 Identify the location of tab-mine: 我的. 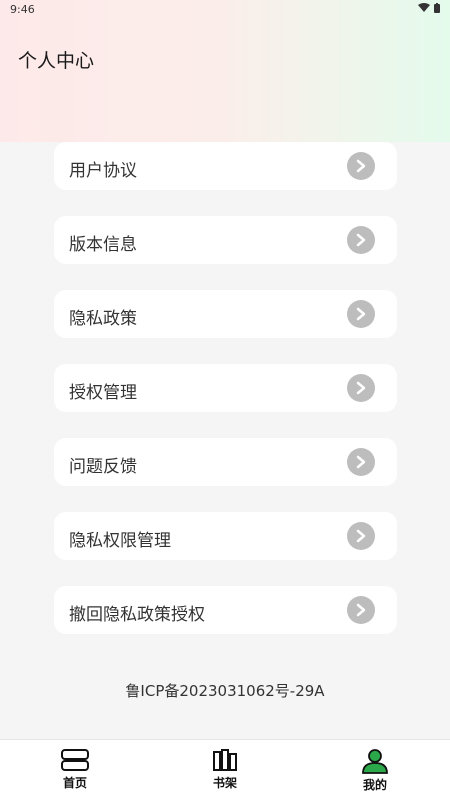
(375, 773).